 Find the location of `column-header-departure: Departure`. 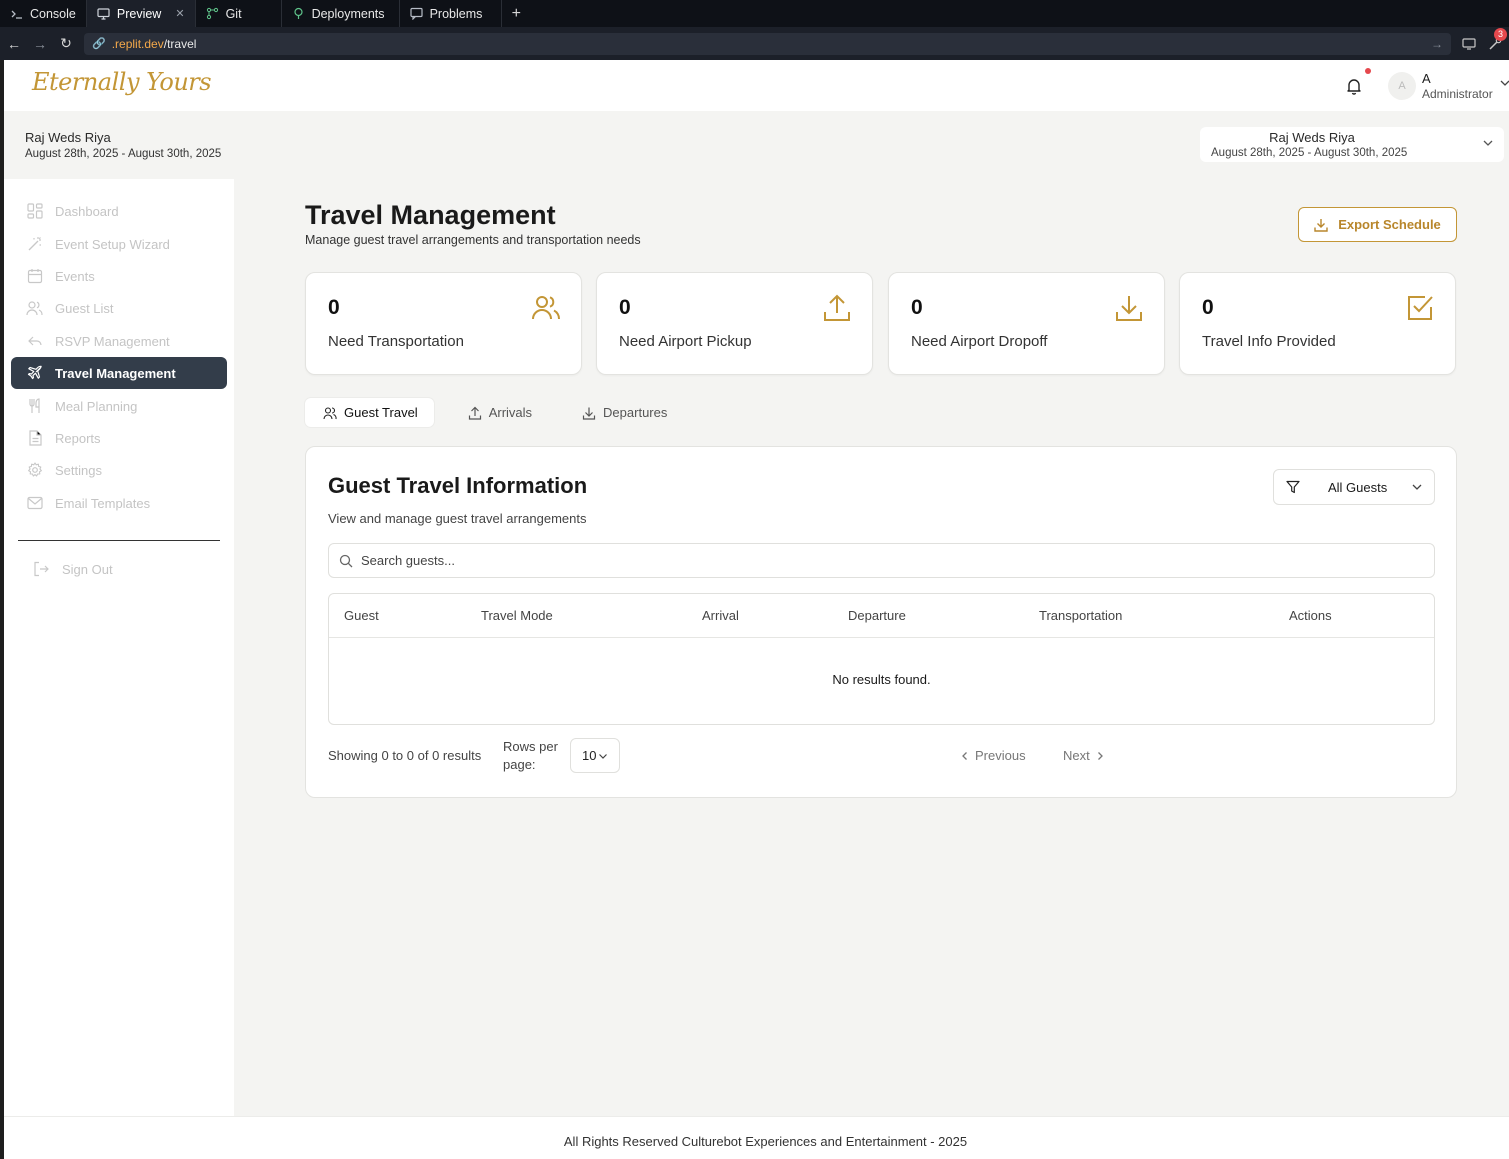

column-header-departure: Departure is located at coordinates (877, 615).